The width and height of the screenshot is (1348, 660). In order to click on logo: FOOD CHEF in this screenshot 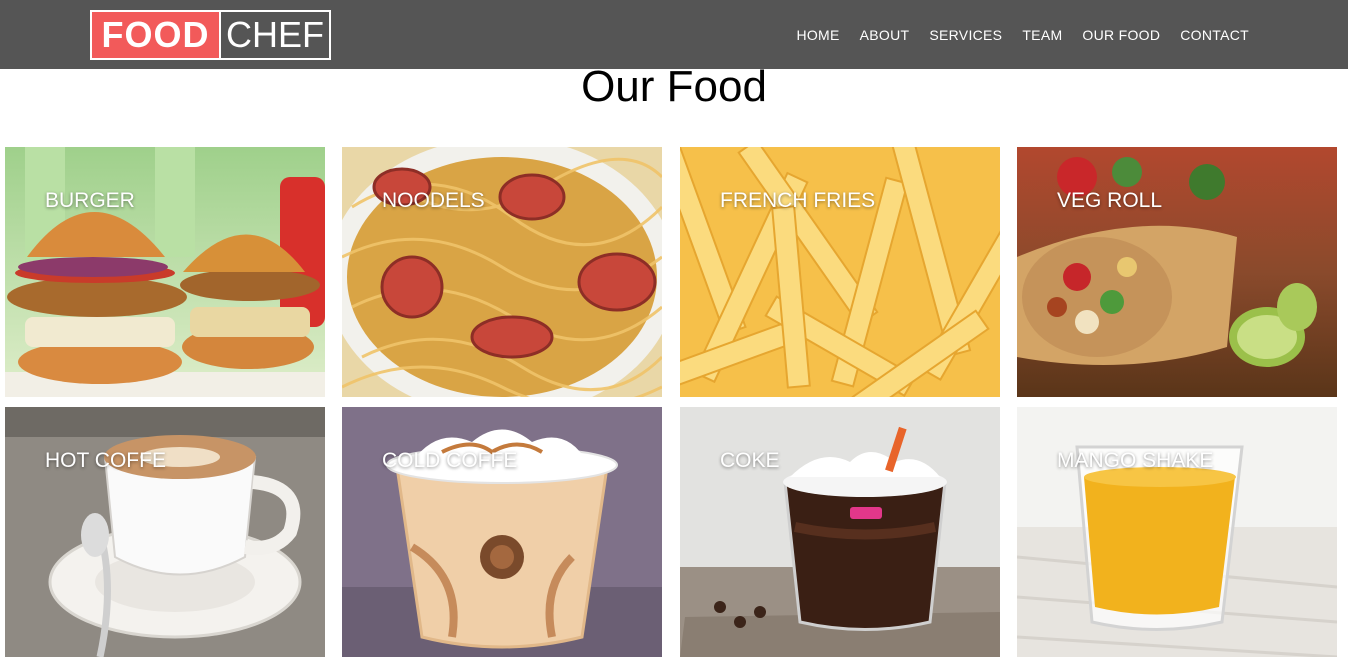, I will do `click(210, 35)`.